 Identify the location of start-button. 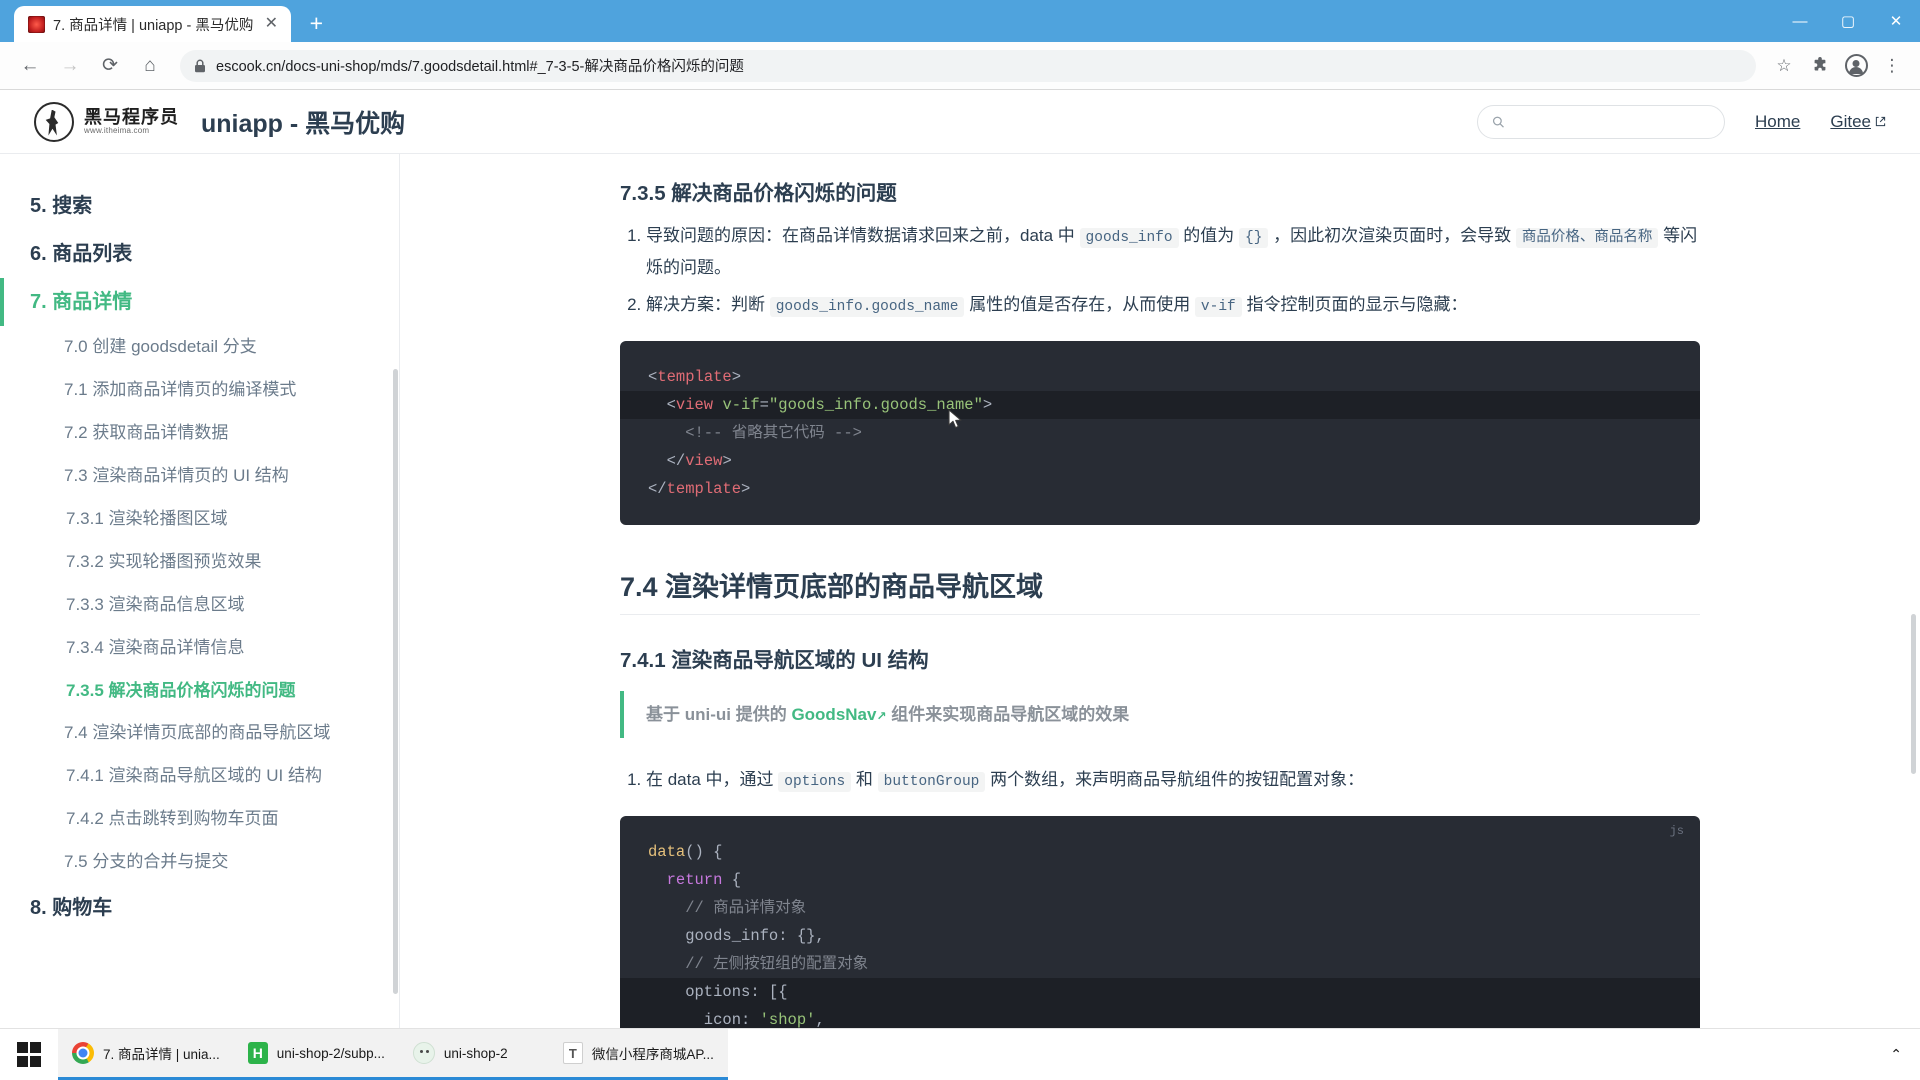
(29, 1054).